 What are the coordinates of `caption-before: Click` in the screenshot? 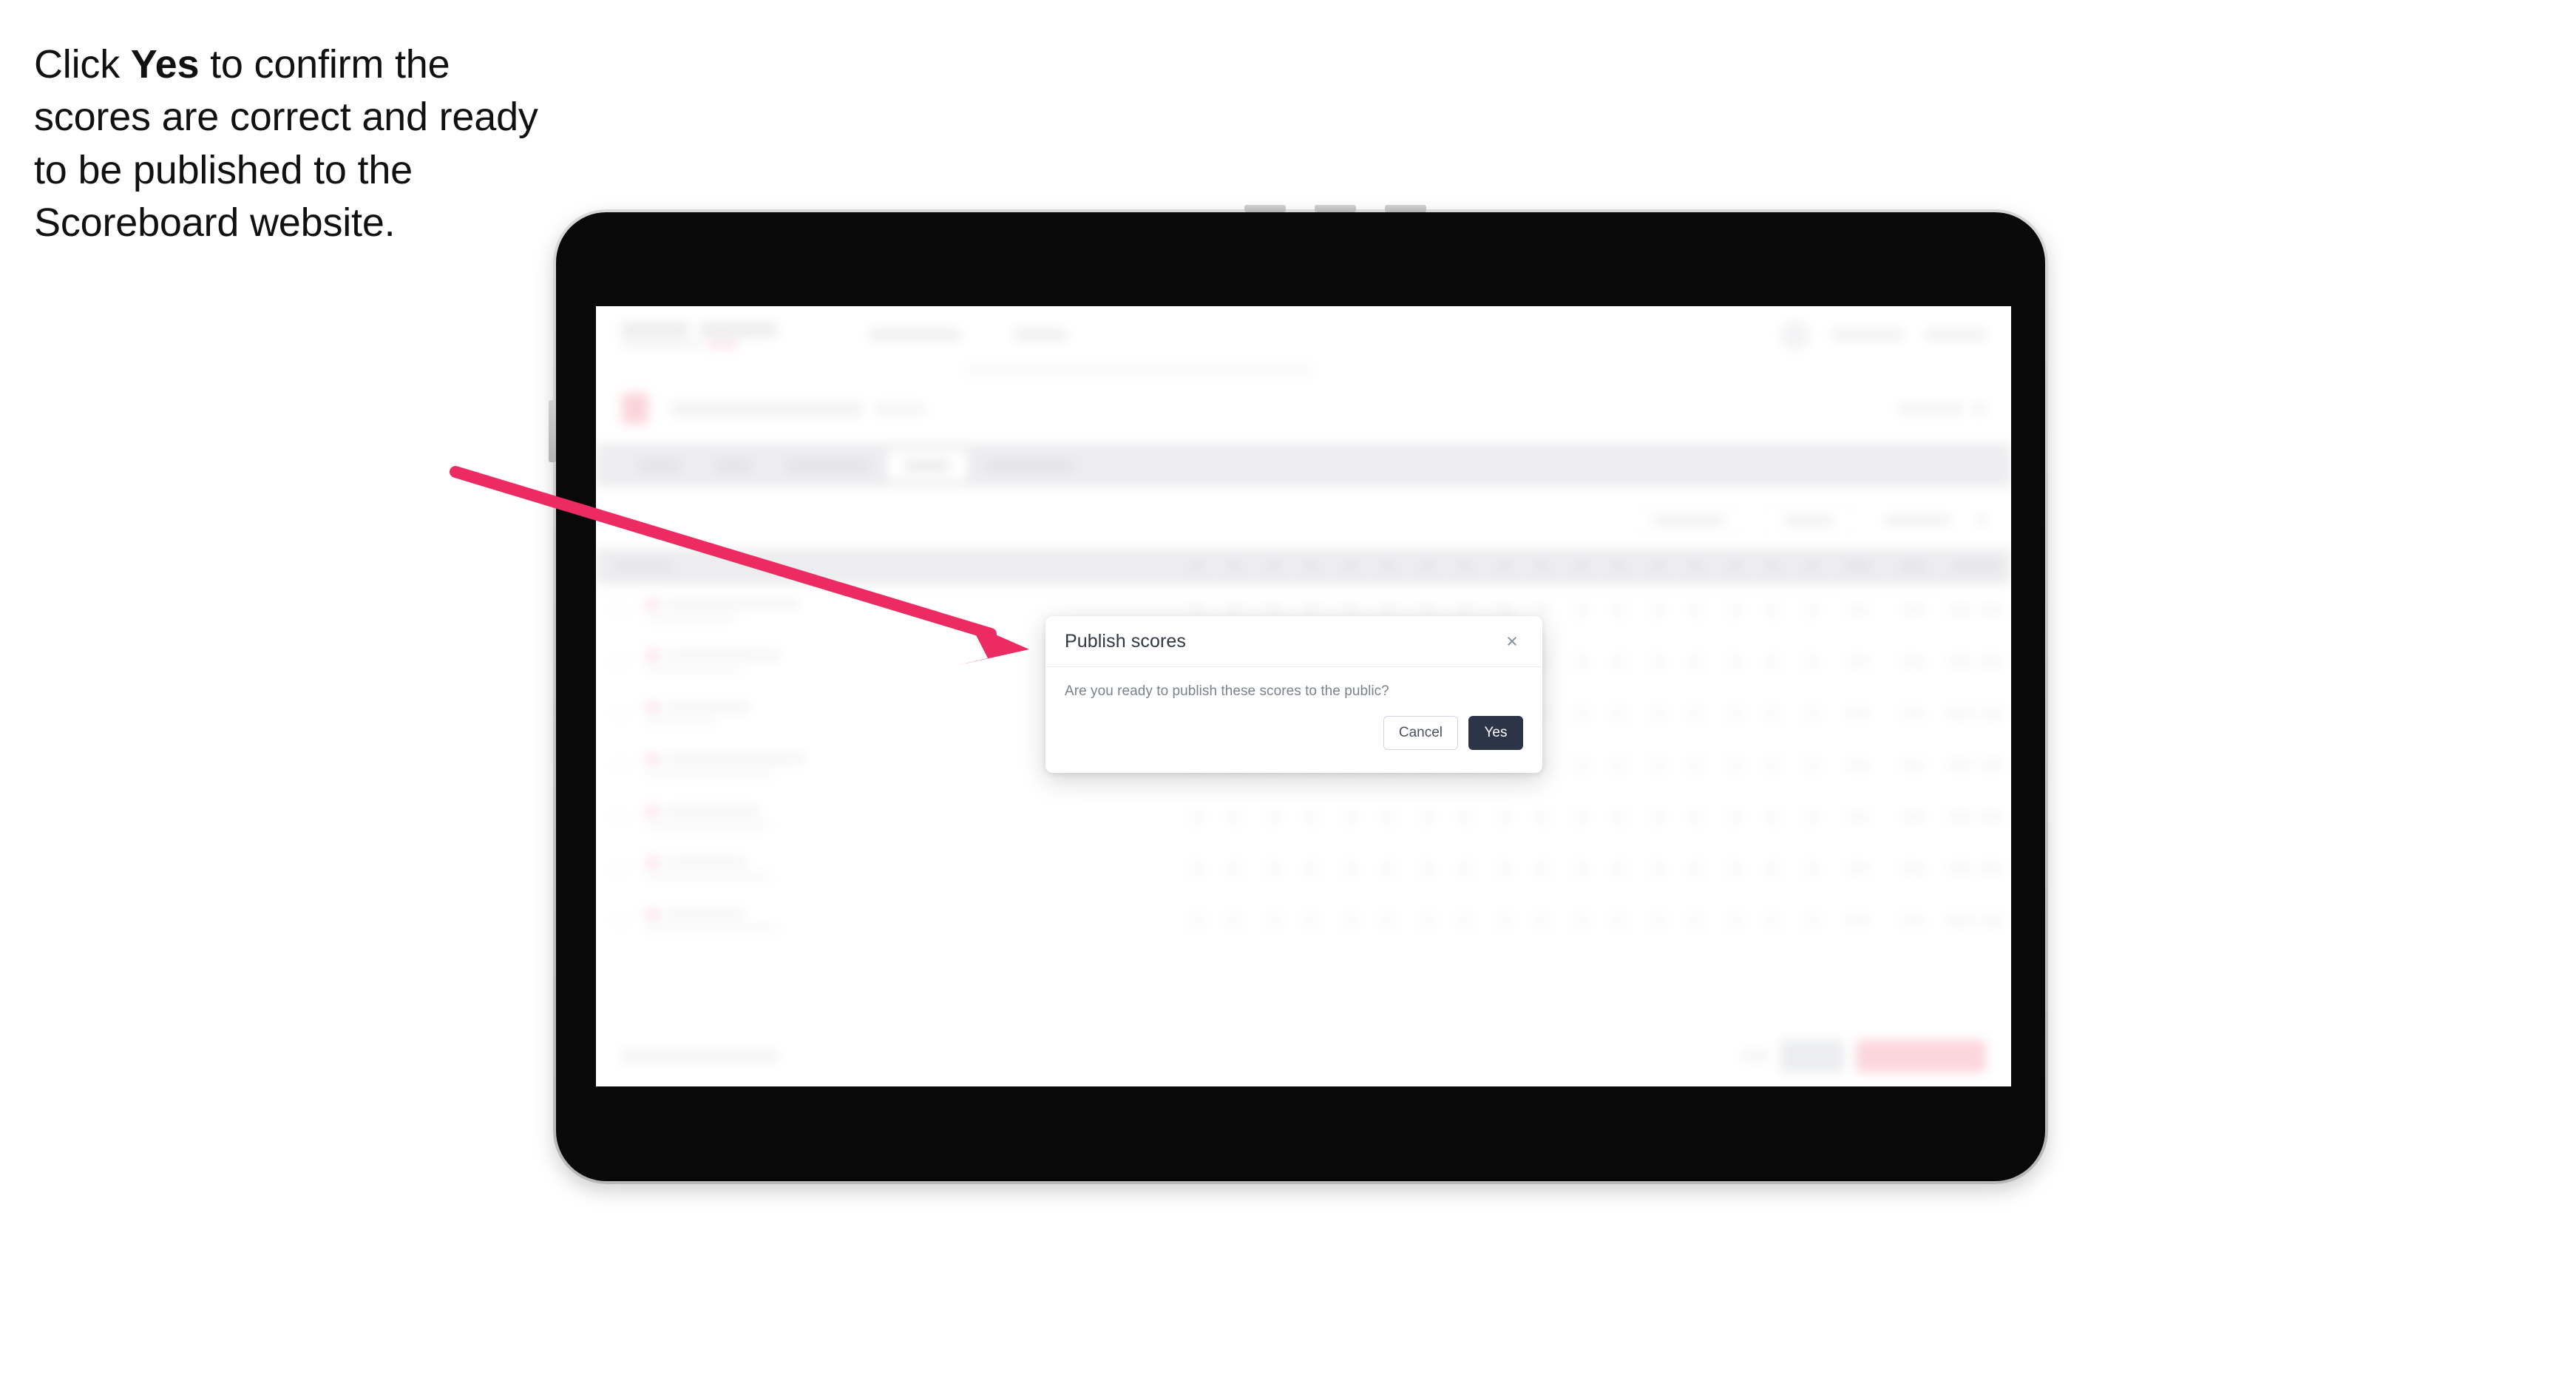 It's located at (82, 64).